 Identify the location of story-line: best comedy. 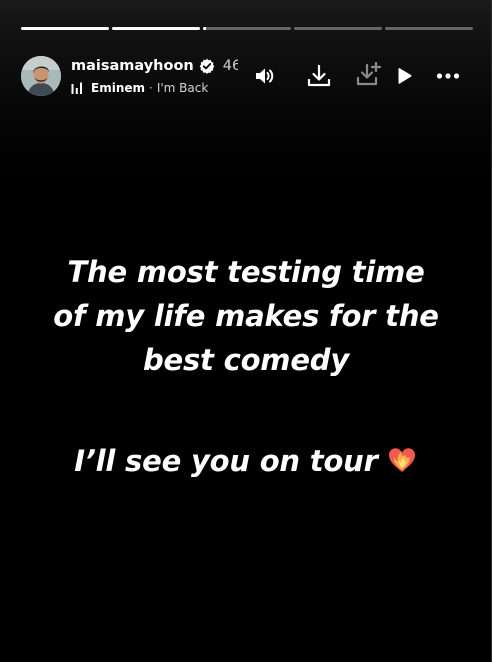
(246, 360).